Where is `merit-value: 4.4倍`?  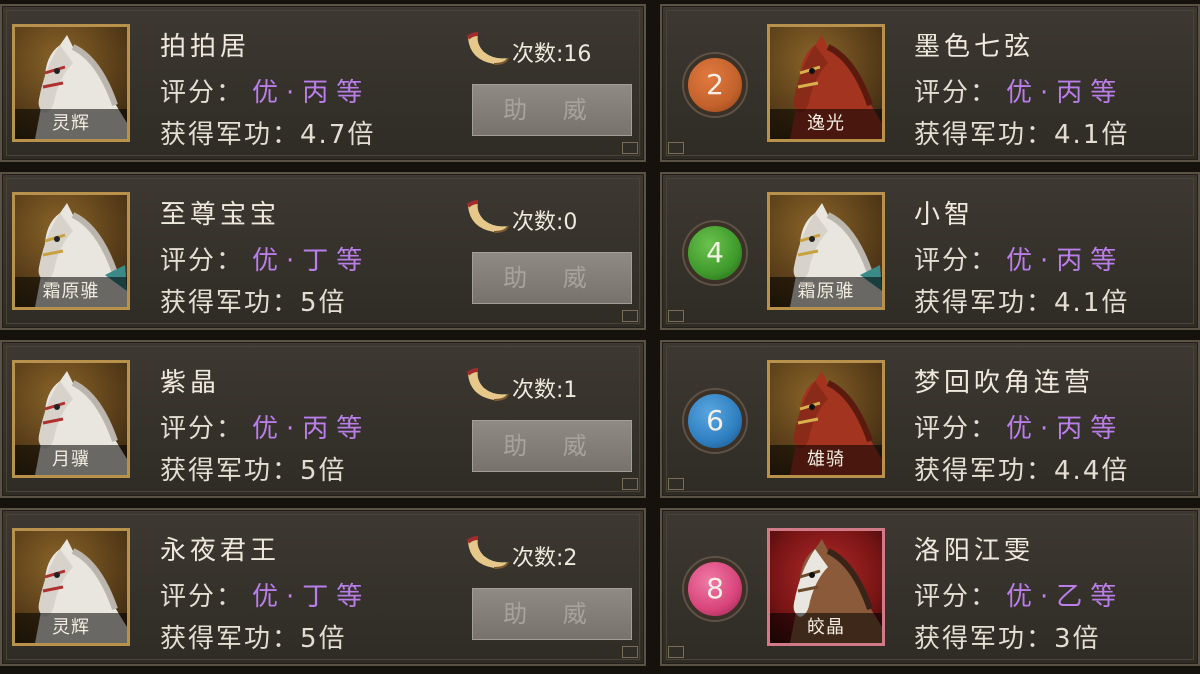
merit-value: 4.4倍 is located at coordinates (1092, 471).